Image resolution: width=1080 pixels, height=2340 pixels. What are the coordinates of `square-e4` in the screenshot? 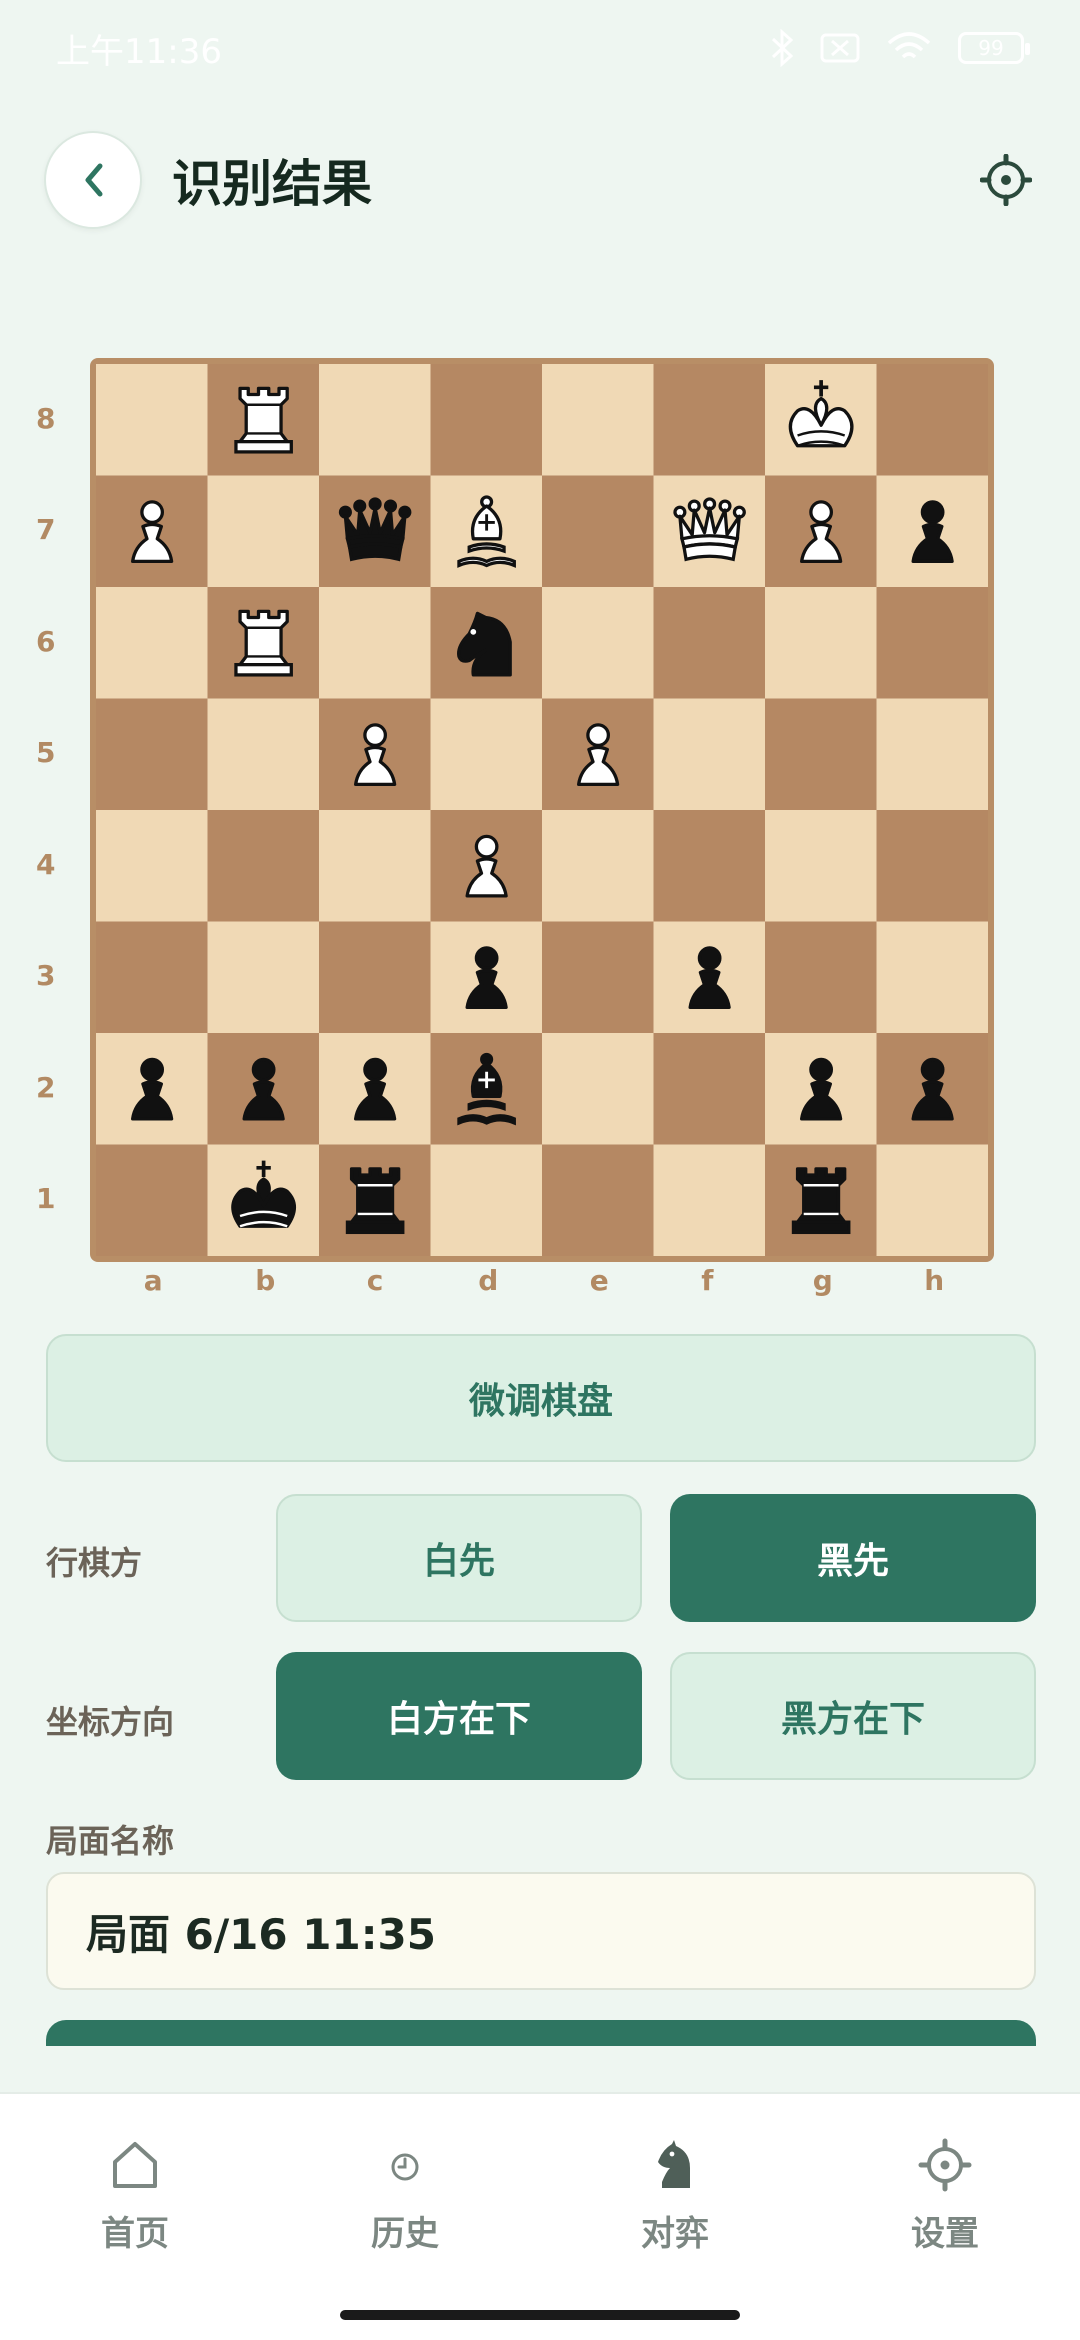 It's located at (598, 866).